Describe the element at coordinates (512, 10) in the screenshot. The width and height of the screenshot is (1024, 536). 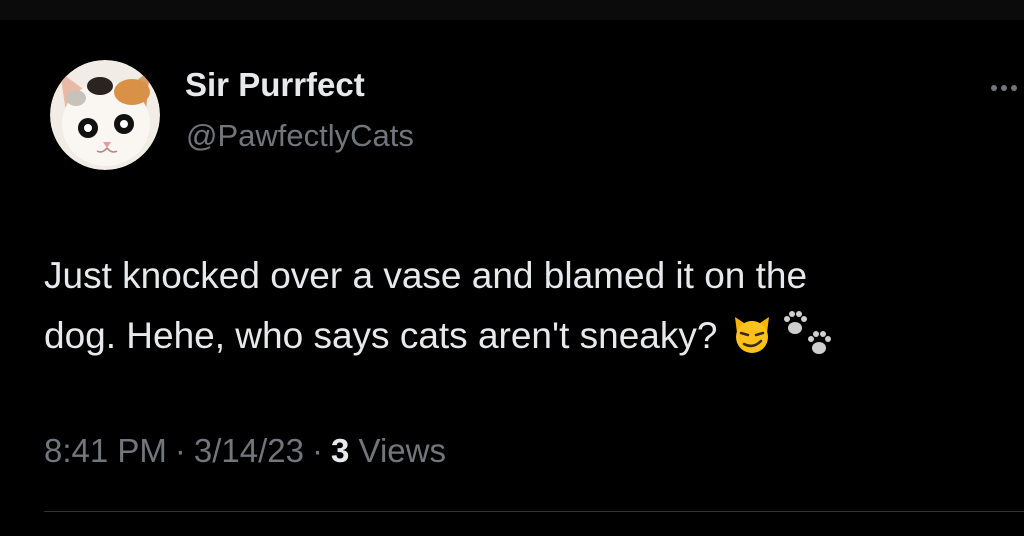
I see `top-strip` at that location.